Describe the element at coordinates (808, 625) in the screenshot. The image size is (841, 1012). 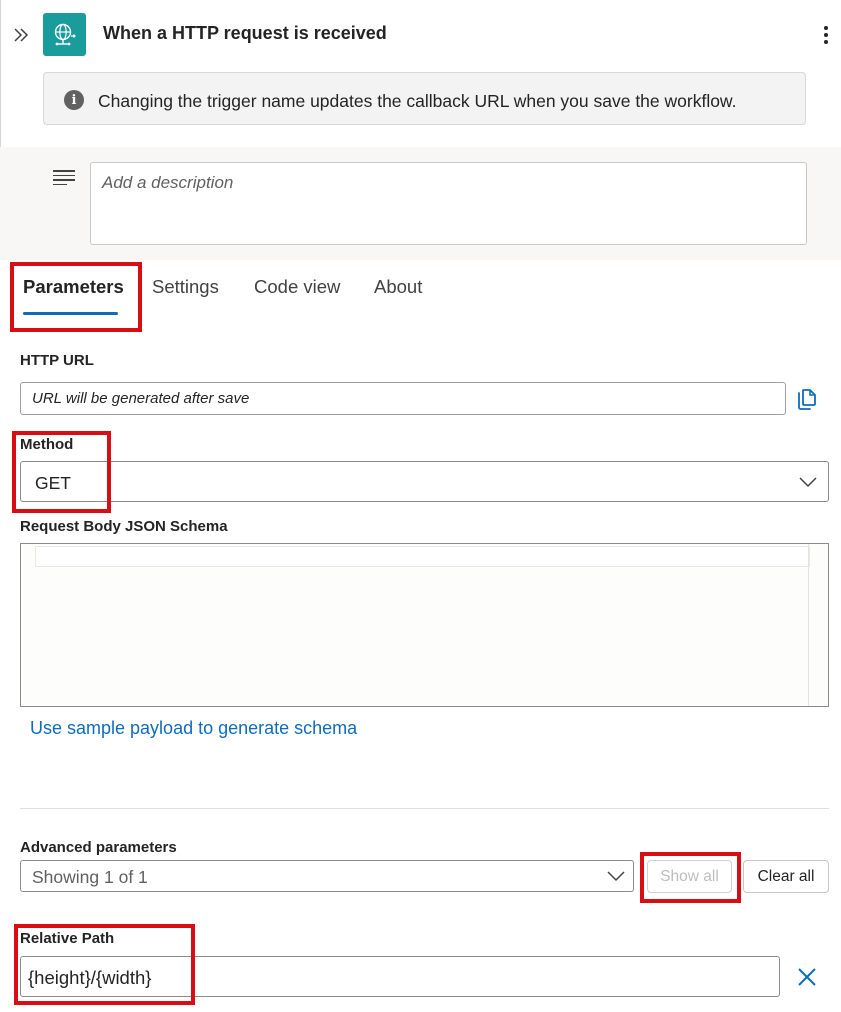
I see `schema-editor-scrollbar` at that location.